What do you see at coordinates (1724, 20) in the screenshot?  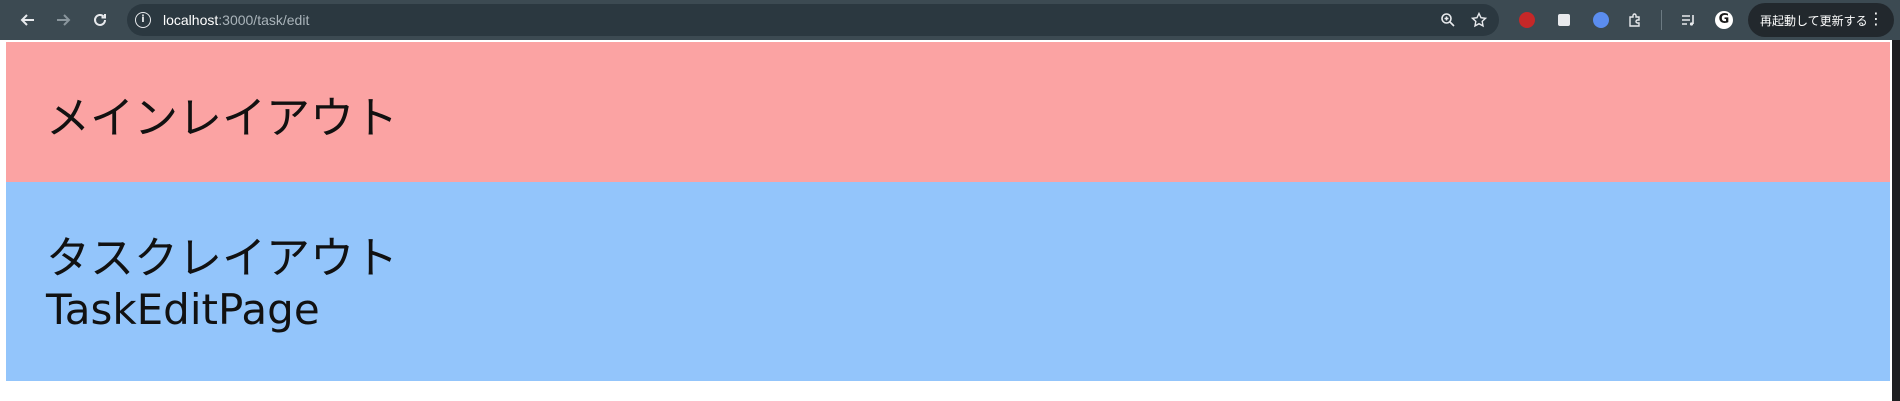 I see `google-account-icon: G` at bounding box center [1724, 20].